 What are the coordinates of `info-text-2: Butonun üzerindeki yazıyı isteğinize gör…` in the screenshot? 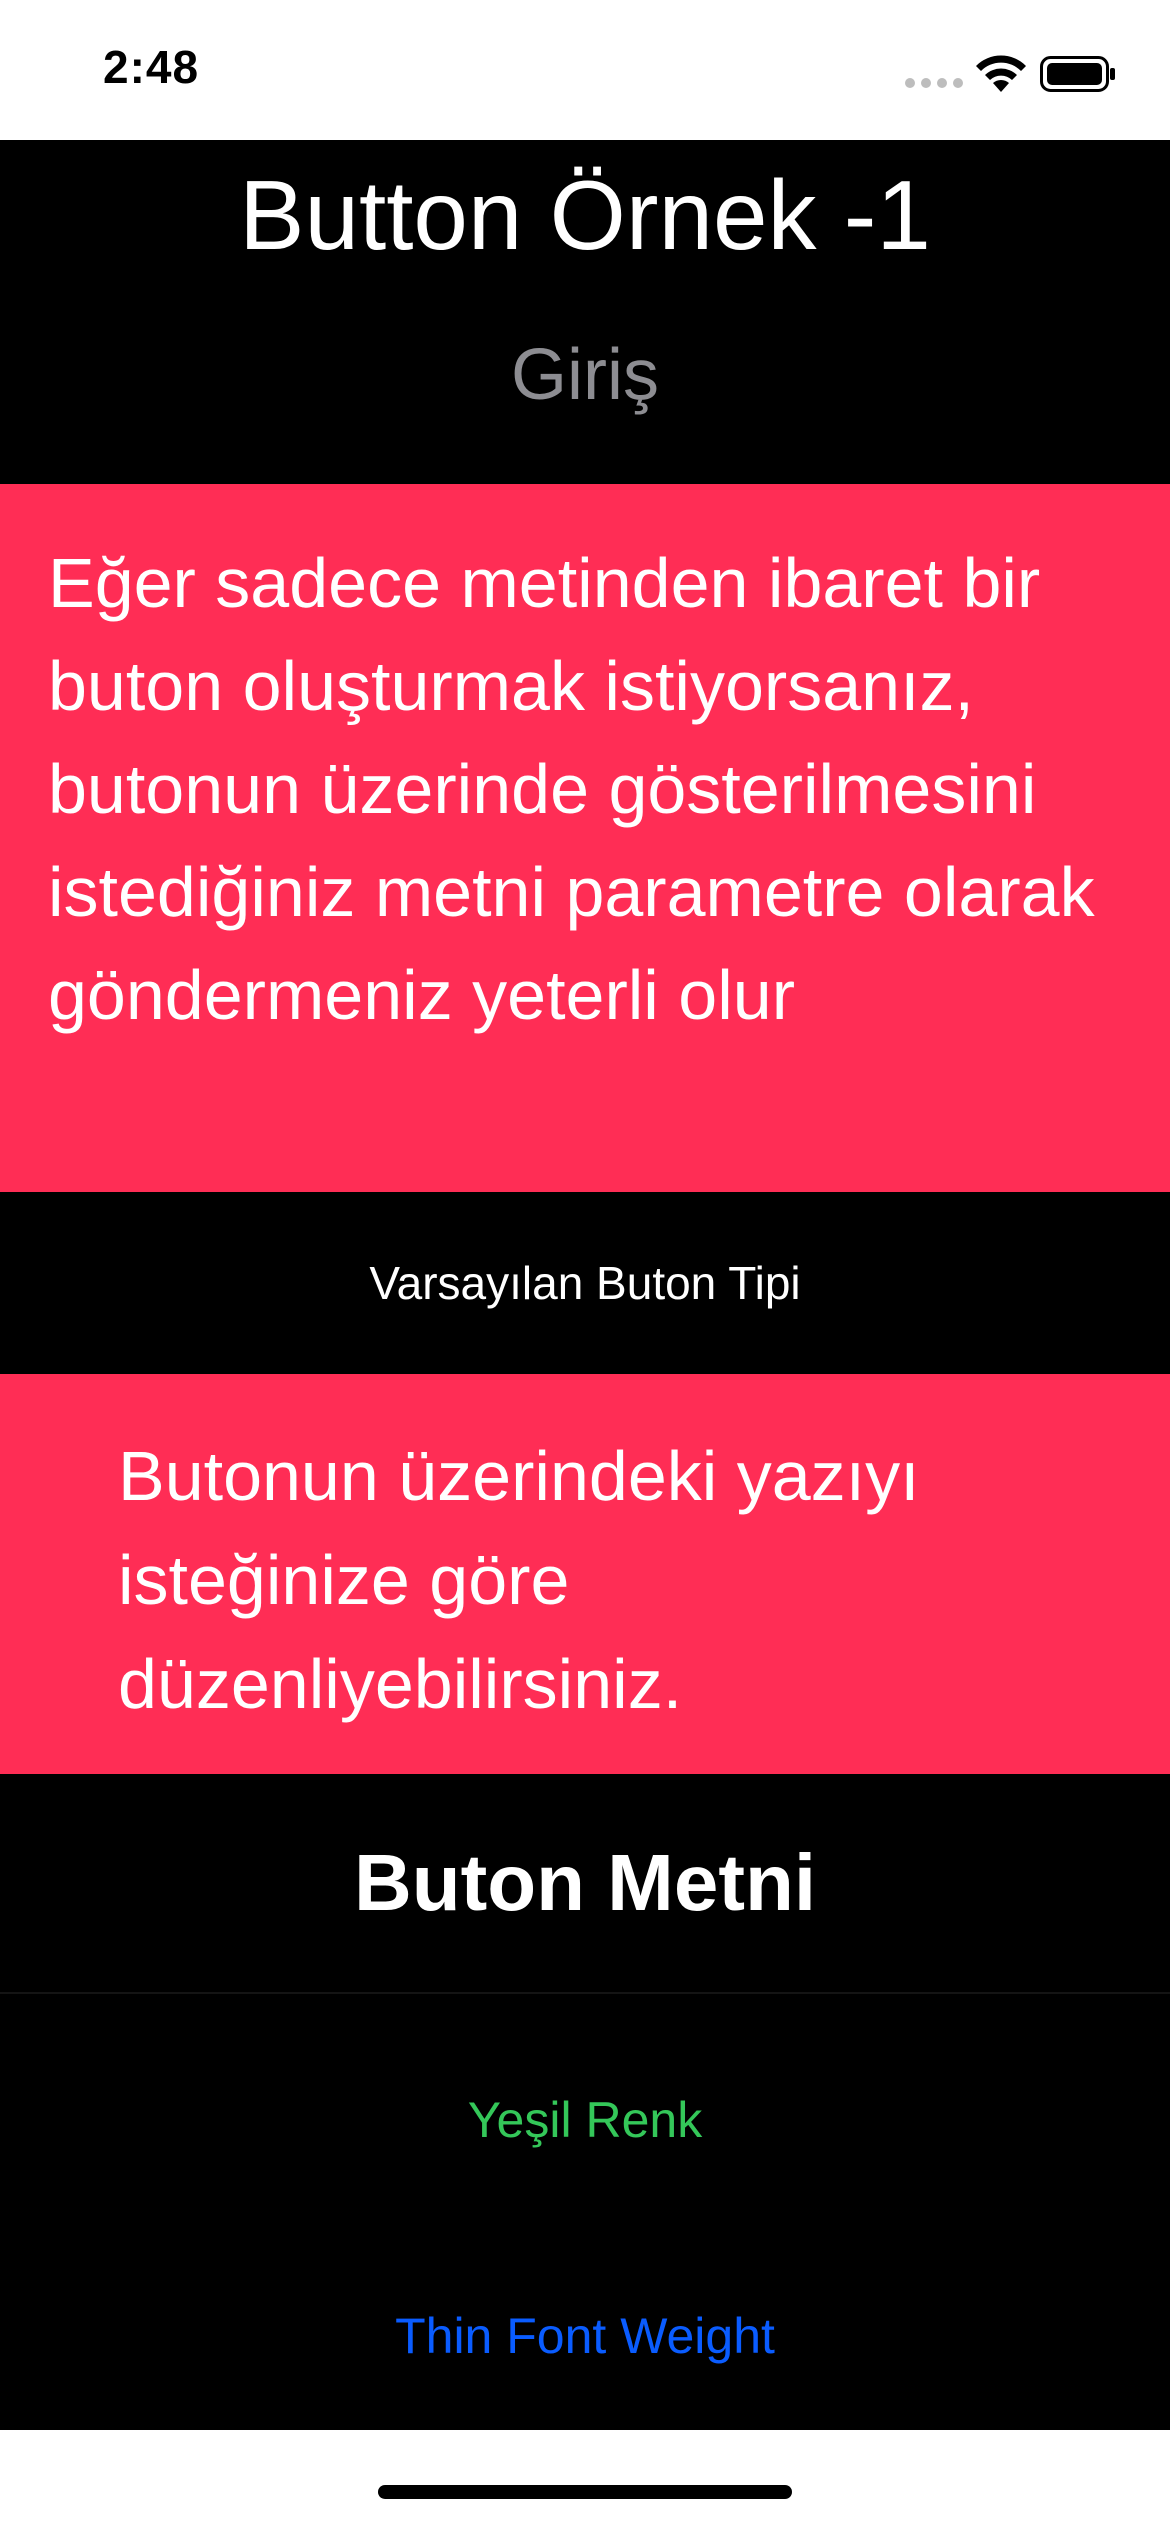 It's located at (519, 1580).